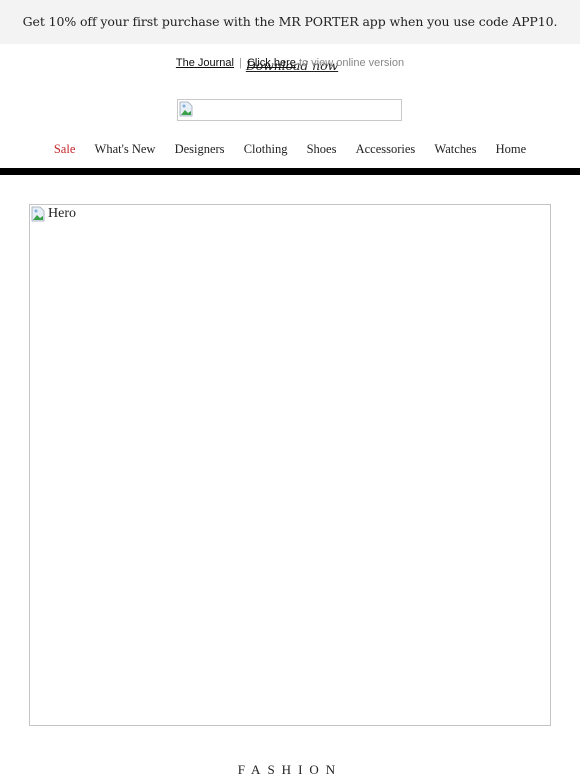 The width and height of the screenshot is (580, 778). I want to click on view-online-text: to view online version, so click(351, 63).